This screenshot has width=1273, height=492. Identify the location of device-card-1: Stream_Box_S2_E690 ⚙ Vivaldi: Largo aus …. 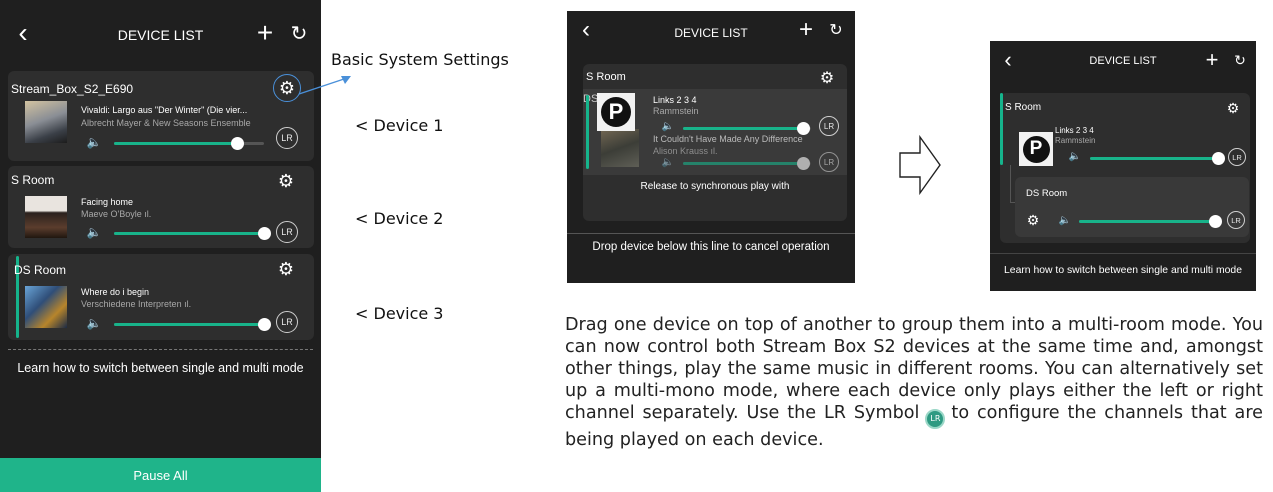
(161, 116).